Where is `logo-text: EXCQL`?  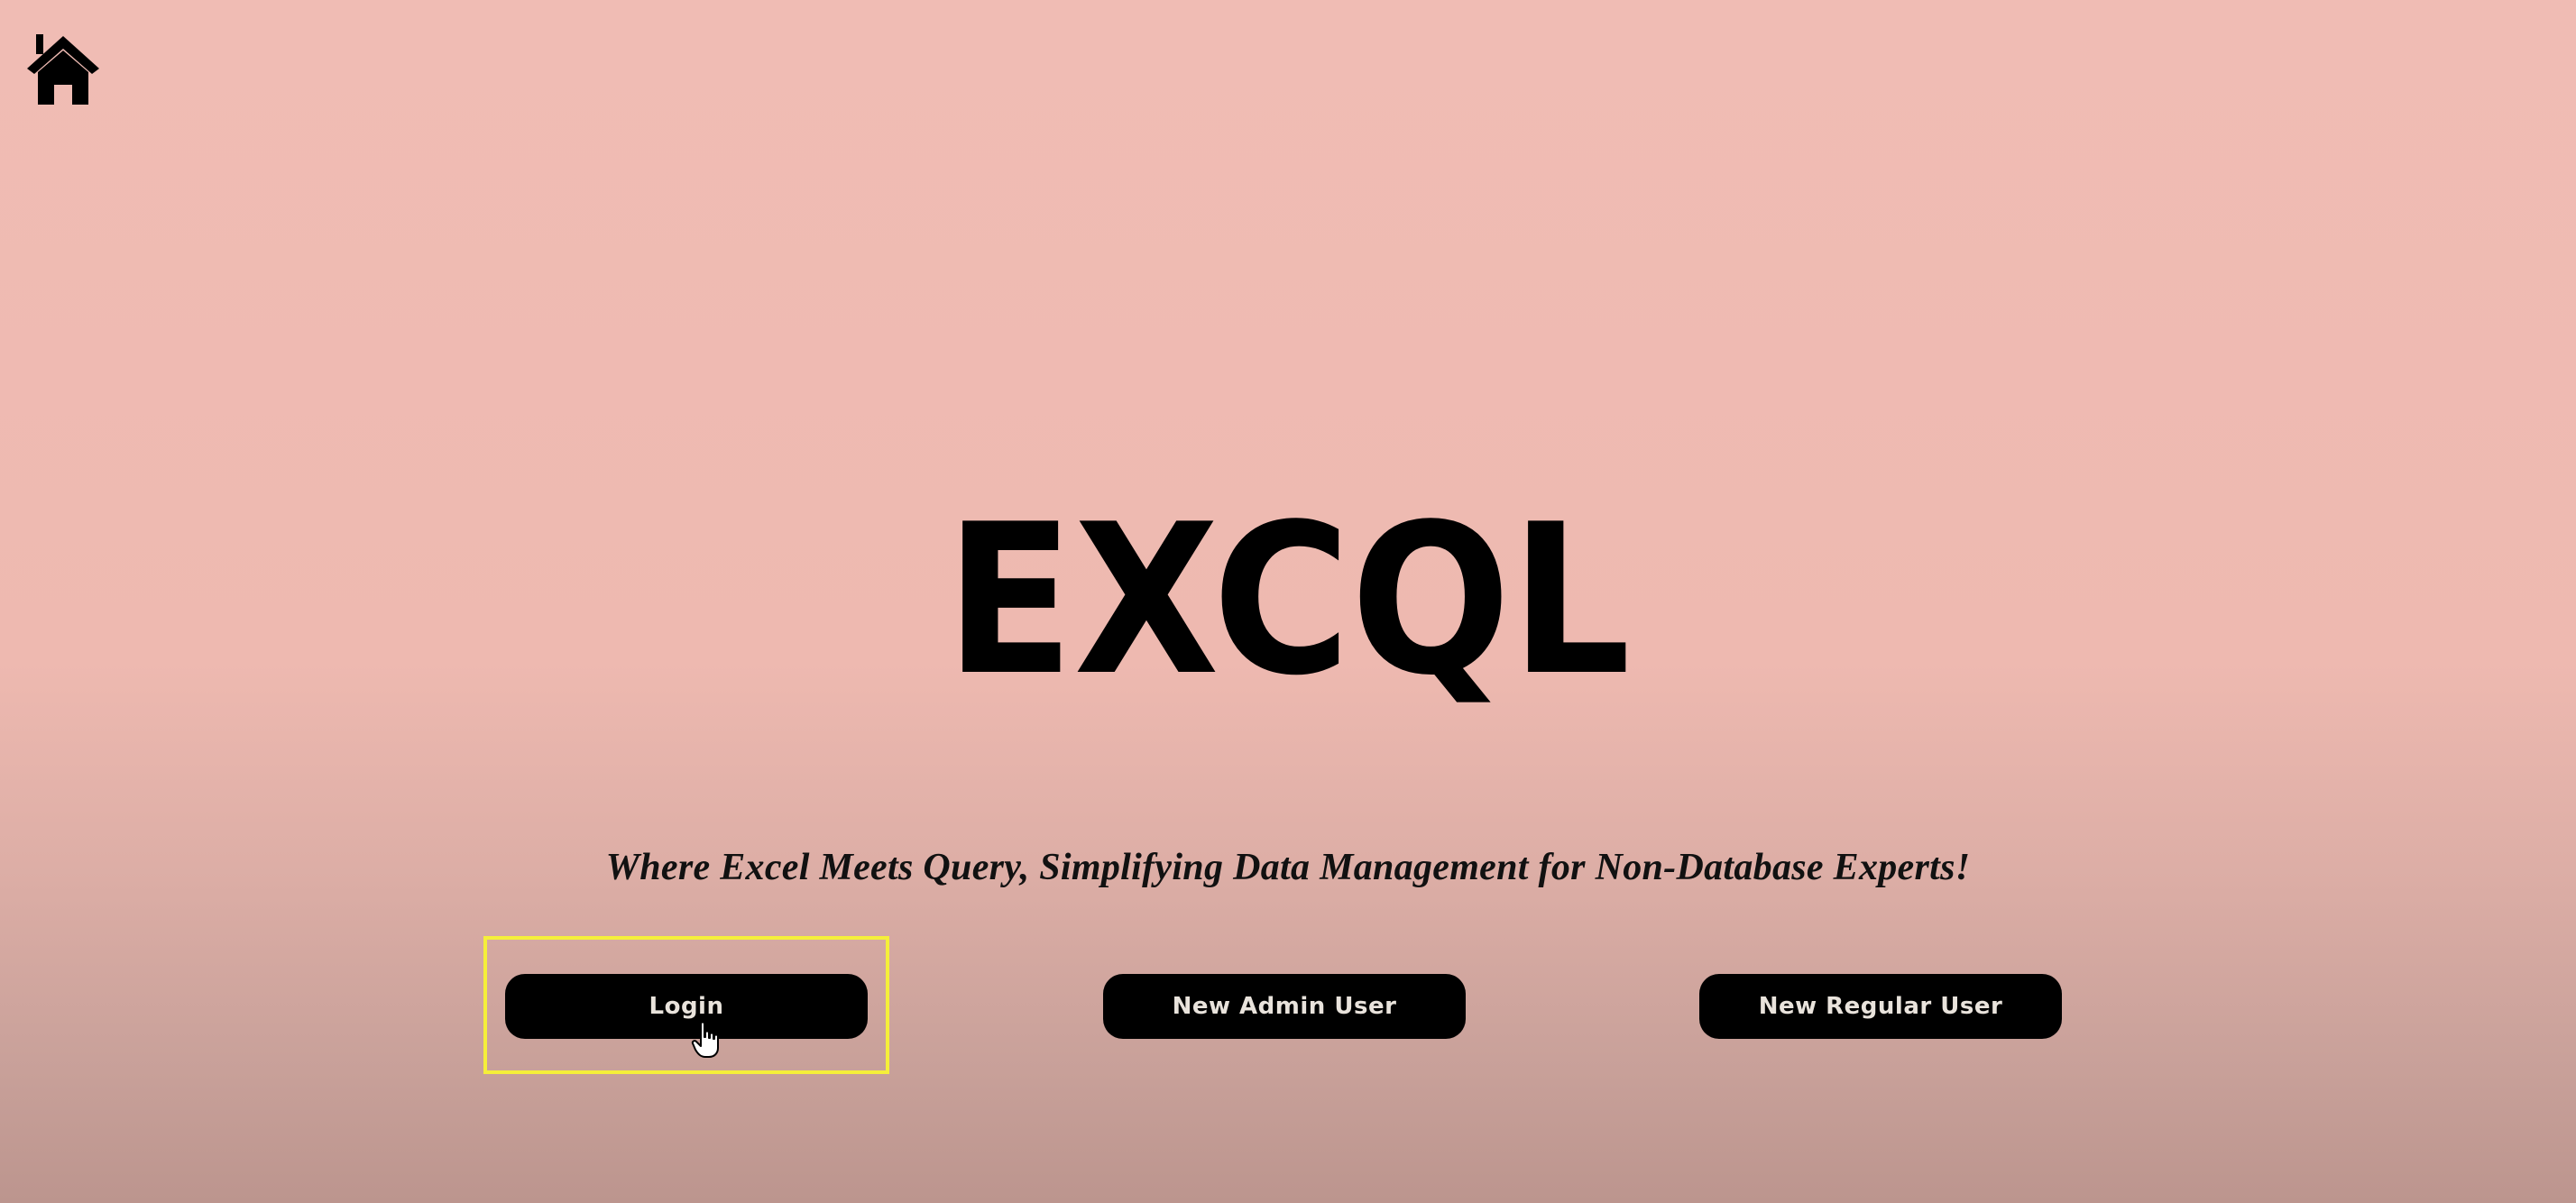 logo-text: EXCQL is located at coordinates (1288, 599).